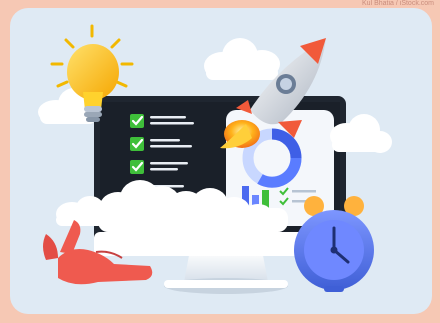 The width and height of the screenshot is (440, 323). What do you see at coordinates (226, 272) in the screenshot?
I see `monitor-stand` at bounding box center [226, 272].